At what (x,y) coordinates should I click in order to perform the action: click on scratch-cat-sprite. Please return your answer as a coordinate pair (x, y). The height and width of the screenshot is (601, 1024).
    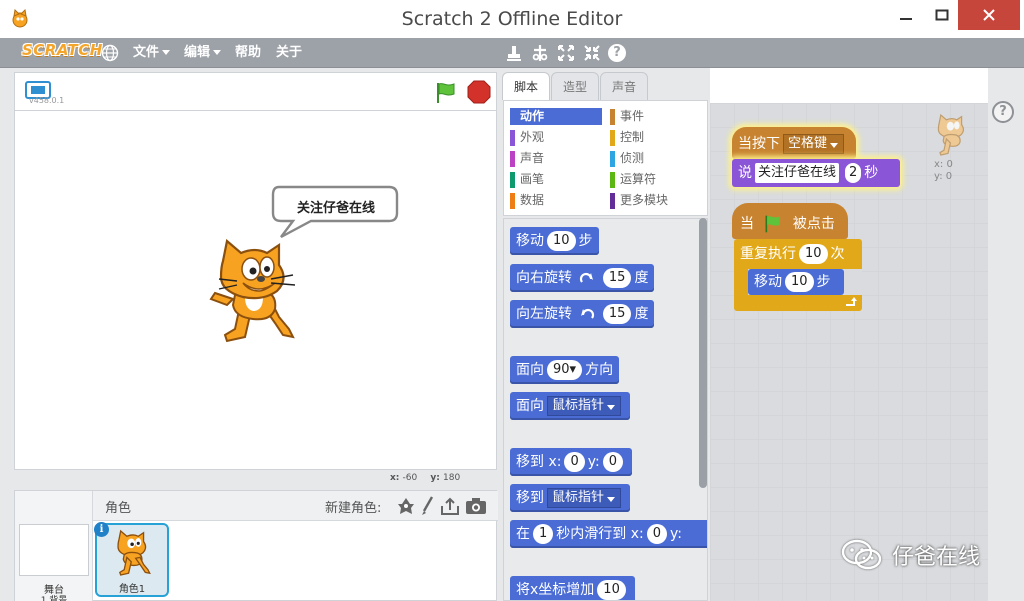
    Looking at the image, I should click on (255, 291).